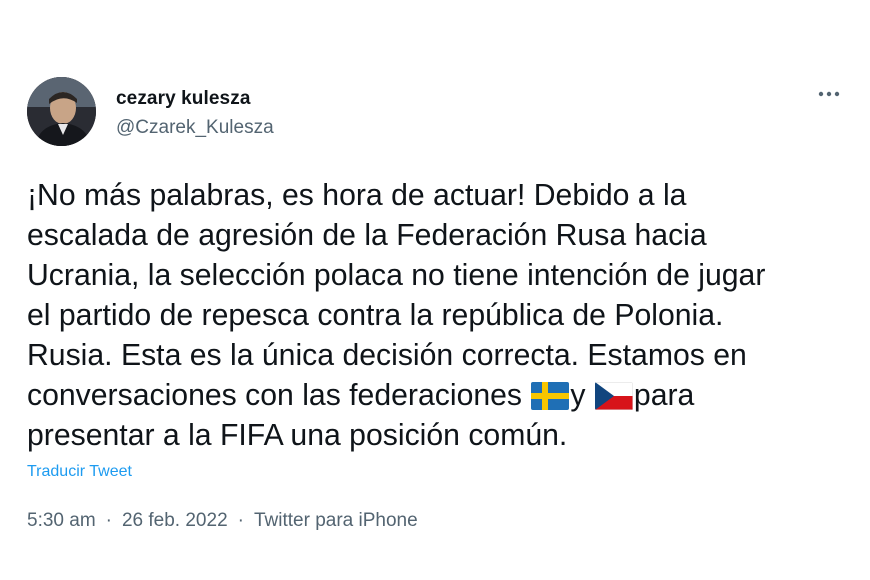 This screenshot has height=580, width=870. I want to click on translate-tweet-link: Traducir Tweet, so click(79, 472).